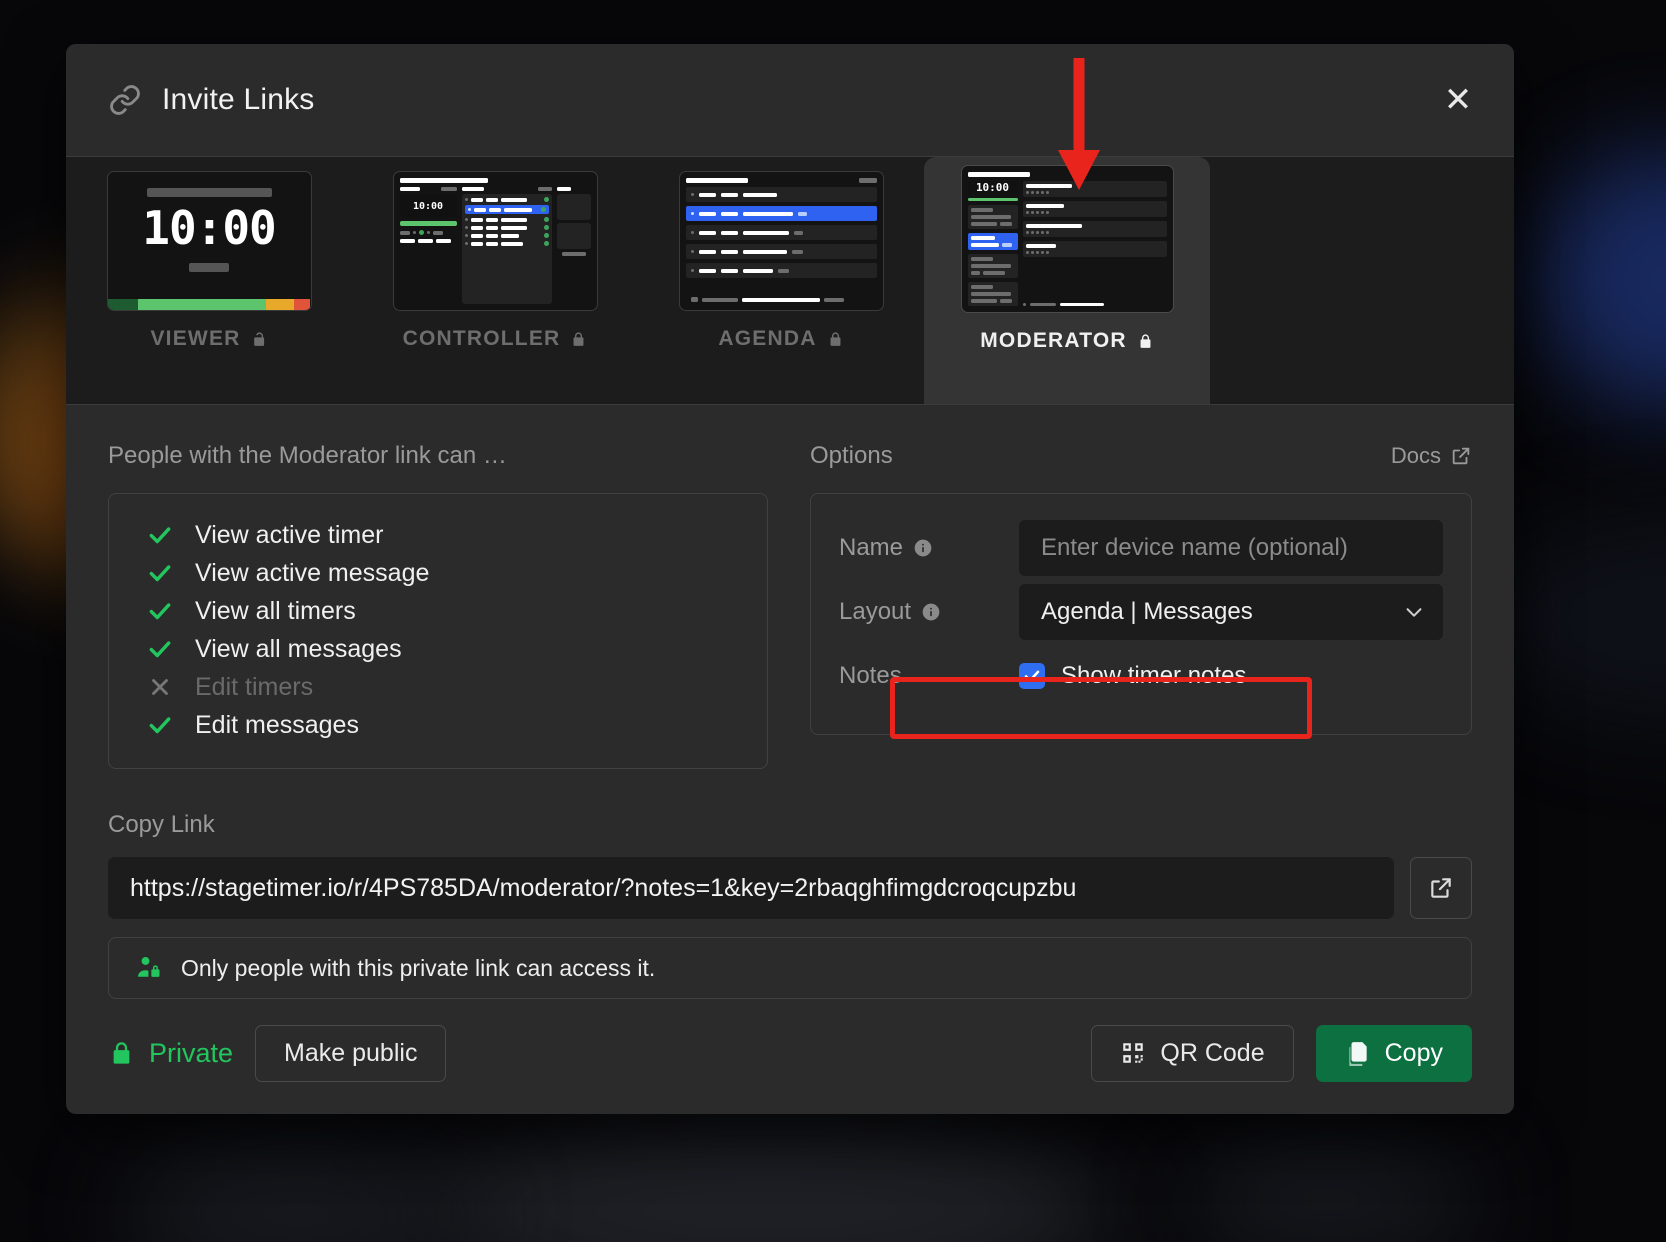 The width and height of the screenshot is (1666, 1242). Describe the element at coordinates (495, 241) in the screenshot. I see `controller-thumbnail: 10:00` at that location.